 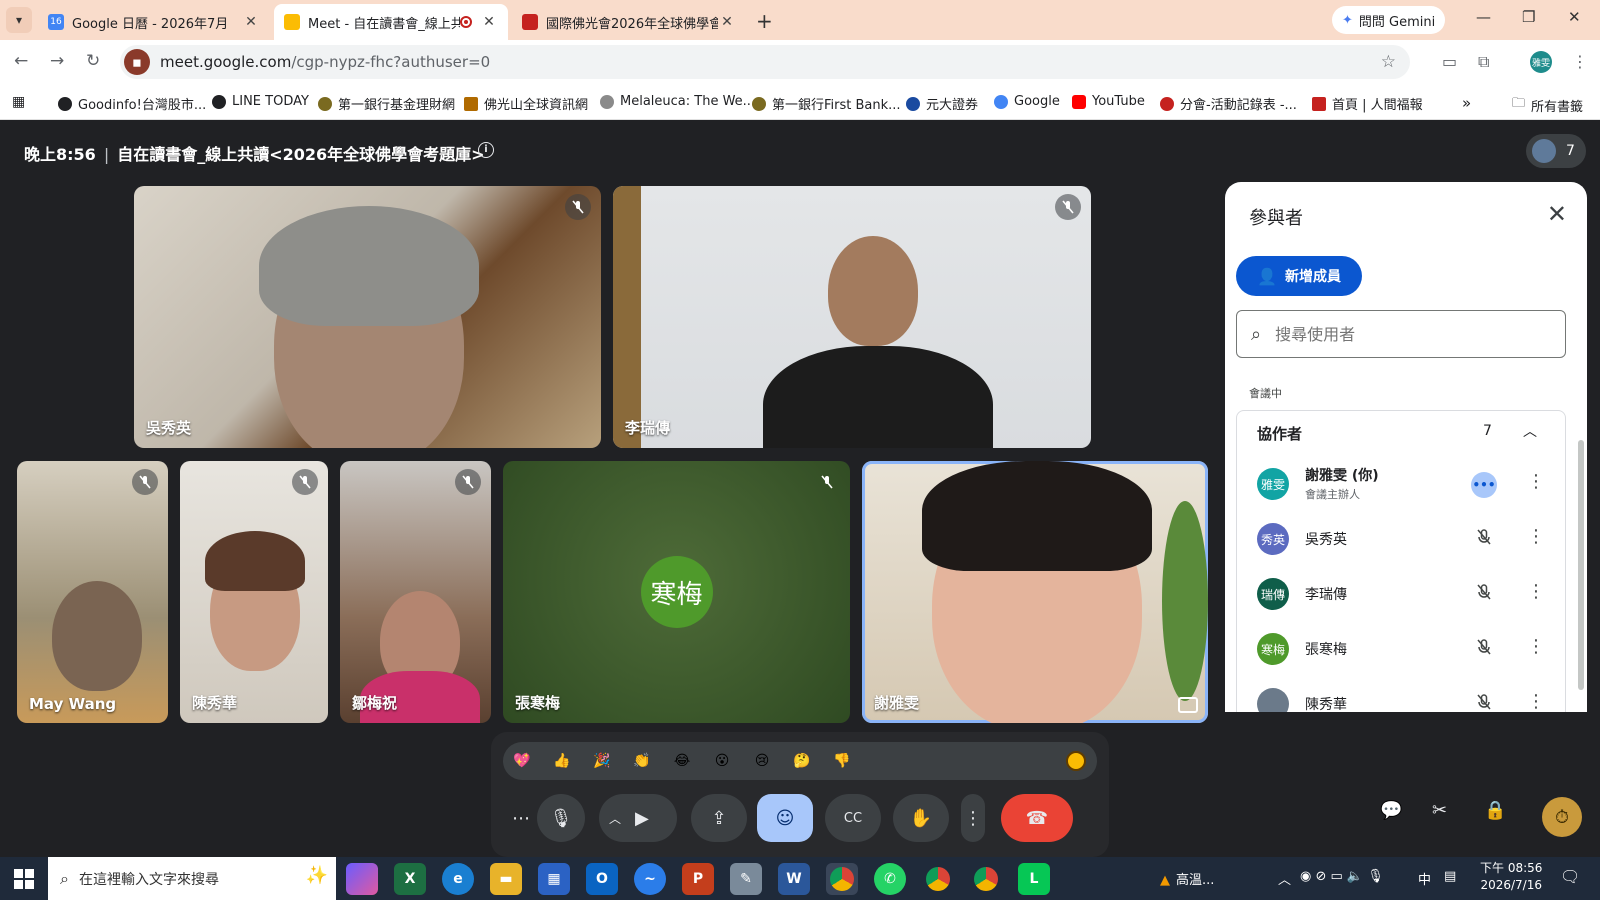 I want to click on profile-avatar: 雅雯, so click(x=1541, y=62).